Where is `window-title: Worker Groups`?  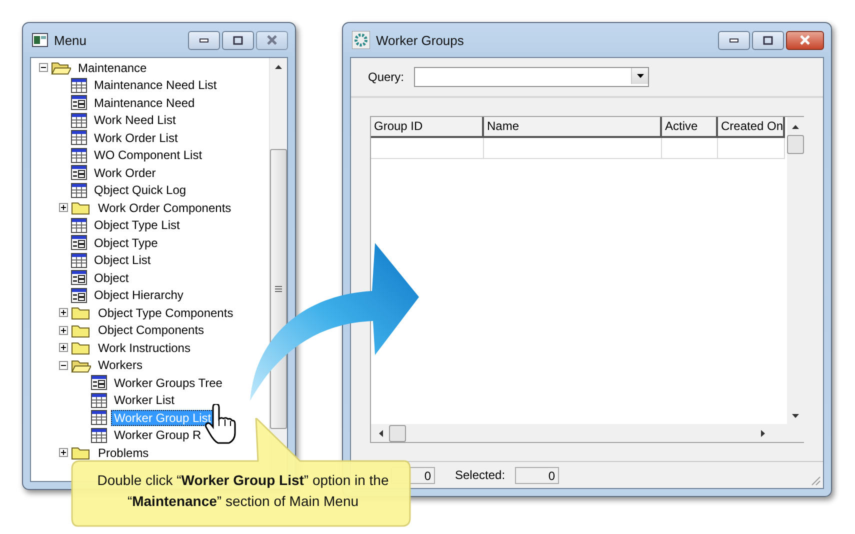
window-title: Worker Groups is located at coordinates (420, 40).